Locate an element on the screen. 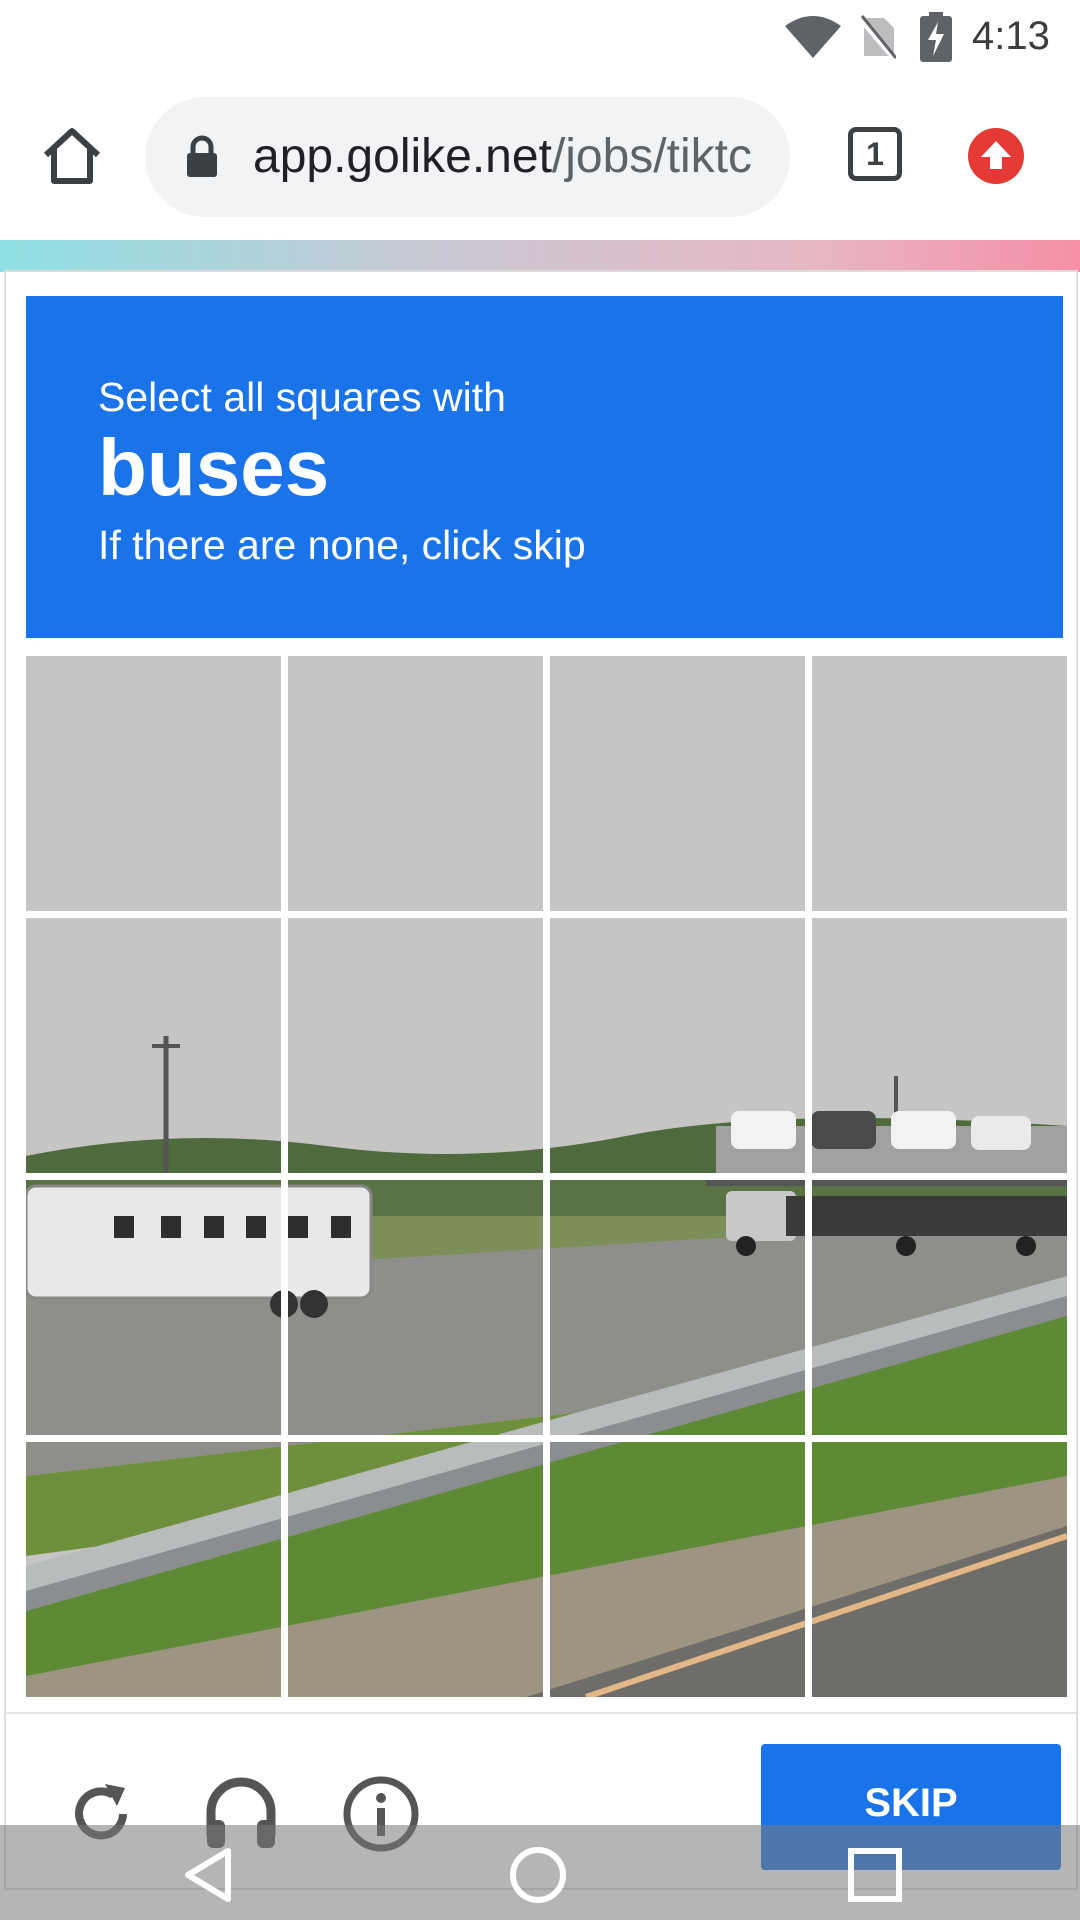 The width and height of the screenshot is (1080, 1920). battery-charging-icon is located at coordinates (936, 39).